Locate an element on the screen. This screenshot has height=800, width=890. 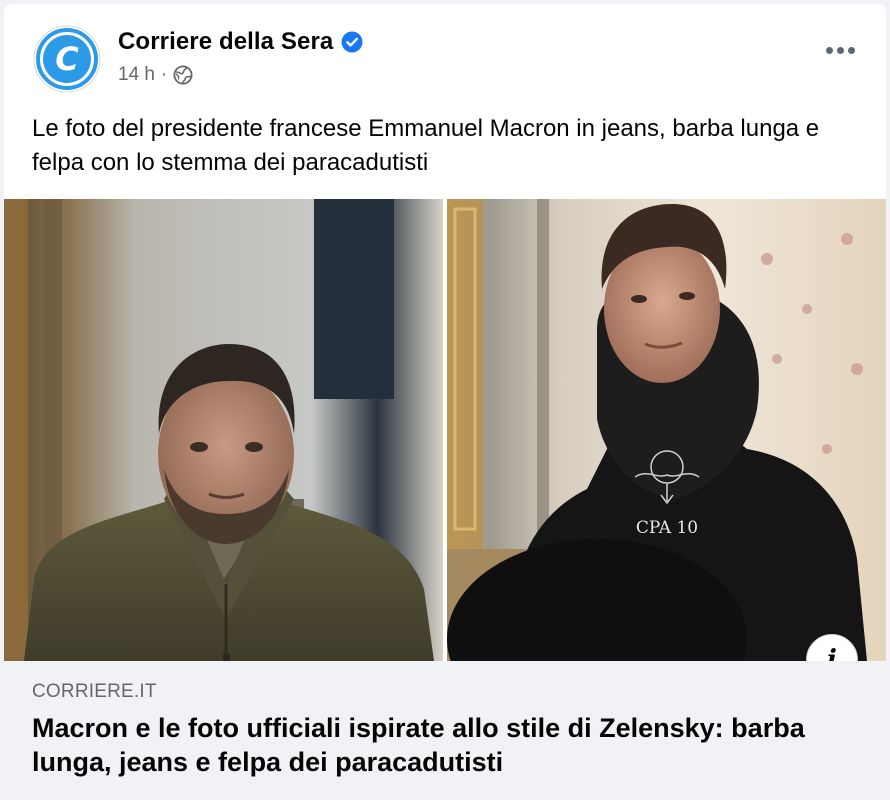
post-timestamp: 14 h is located at coordinates (136, 75).